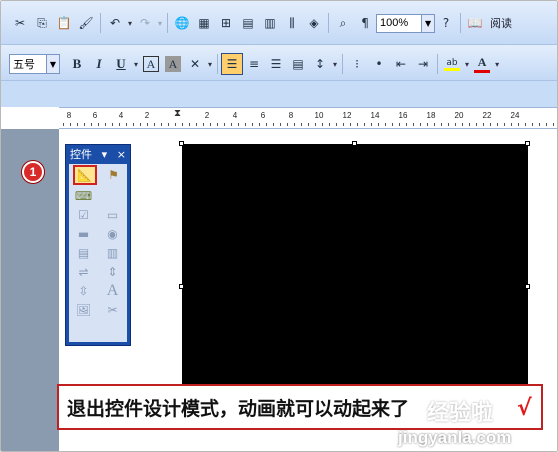 The height and width of the screenshot is (452, 558). What do you see at coordinates (482, 71) in the screenshot?
I see `font-color-bar` at bounding box center [482, 71].